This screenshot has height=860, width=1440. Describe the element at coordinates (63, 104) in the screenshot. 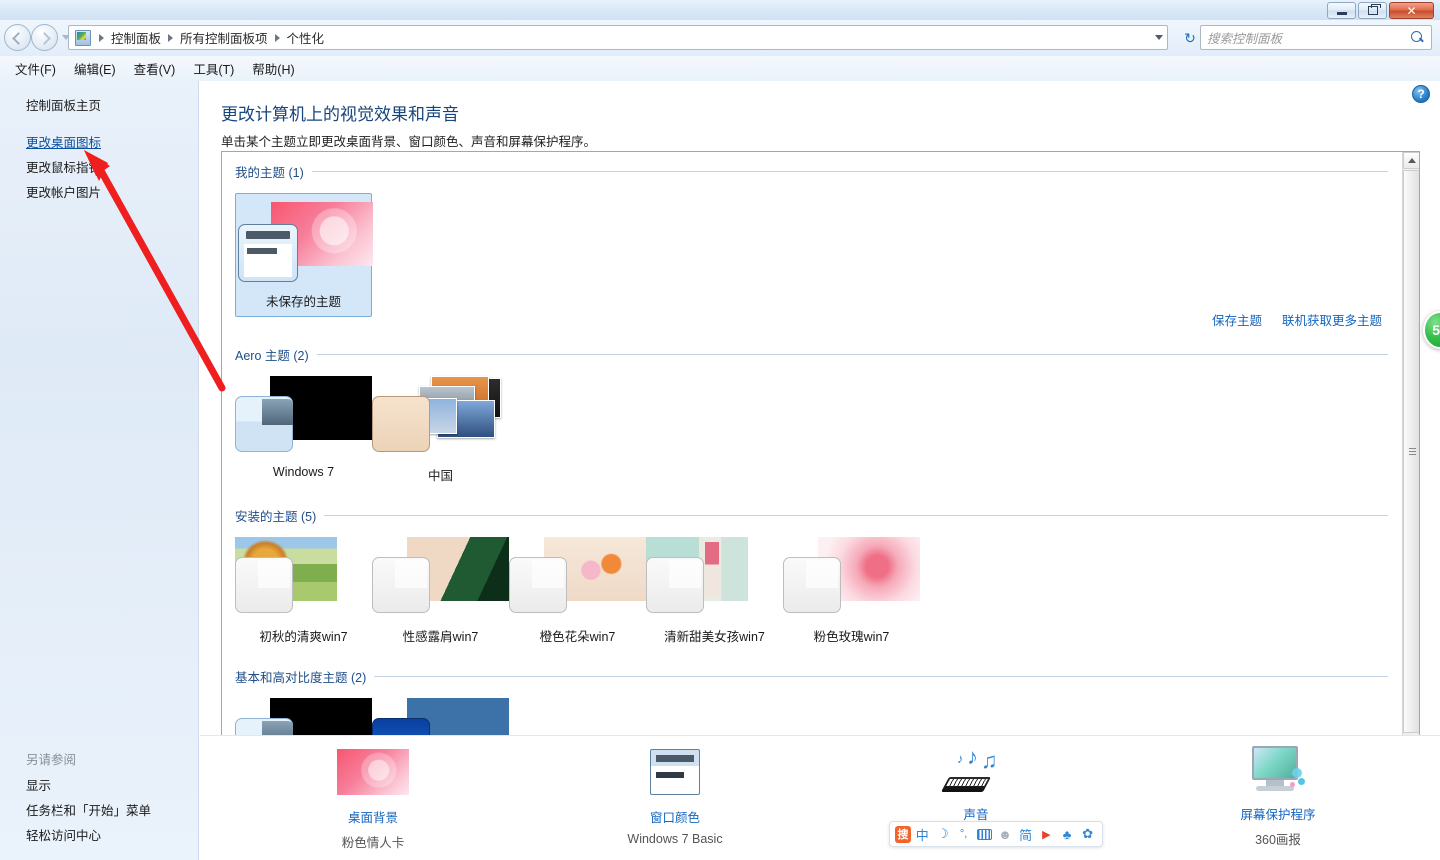

I see `sidebar-item-control-panel-home: 控制面板主页` at that location.